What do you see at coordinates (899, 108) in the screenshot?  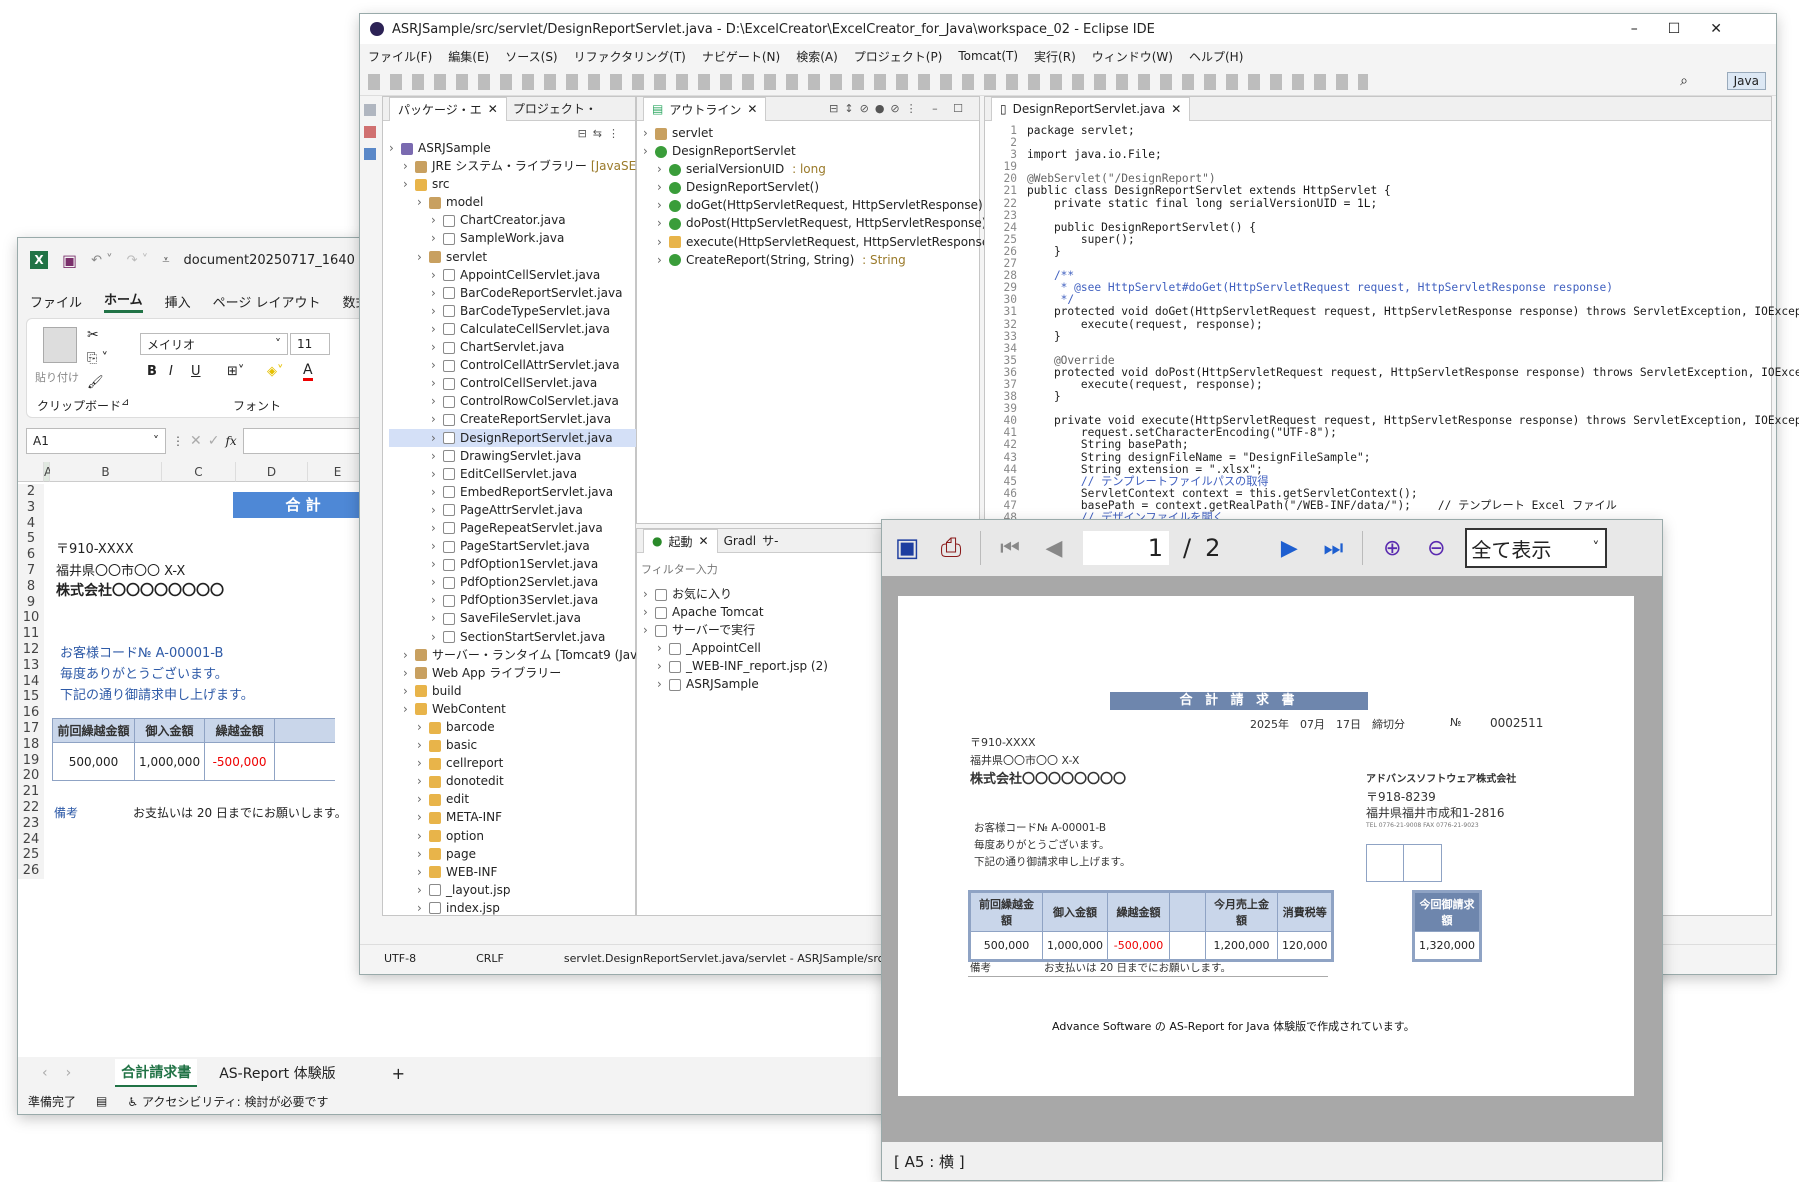 I see `outline-toolbar-icons: ⊟↕⊘●⊘⋮ – ☐` at bounding box center [899, 108].